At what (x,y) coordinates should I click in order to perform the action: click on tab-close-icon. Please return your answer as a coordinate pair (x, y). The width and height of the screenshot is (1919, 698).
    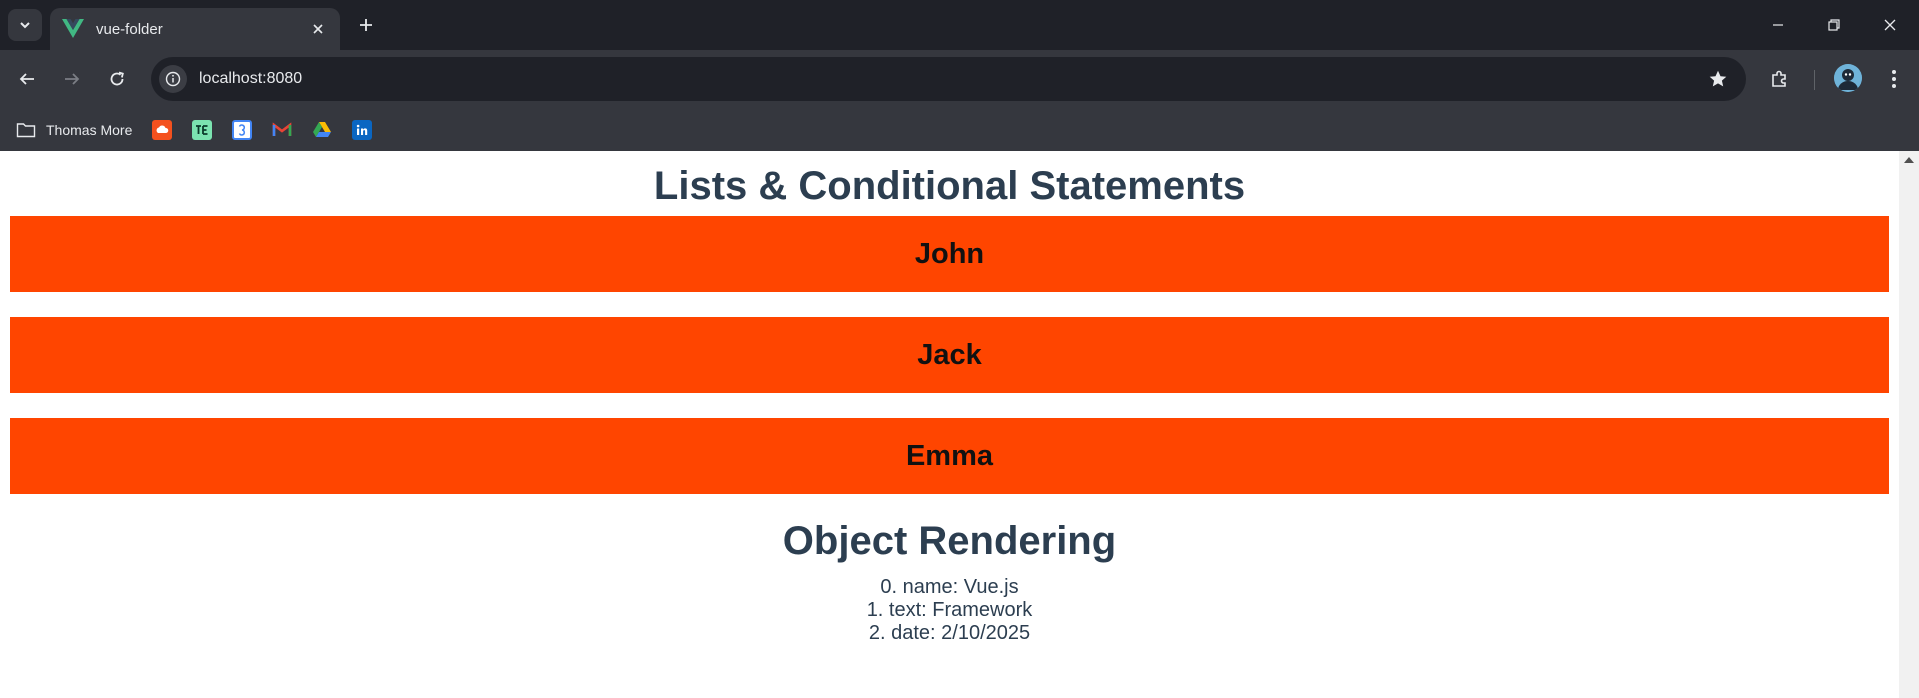
    Looking at the image, I should click on (318, 29).